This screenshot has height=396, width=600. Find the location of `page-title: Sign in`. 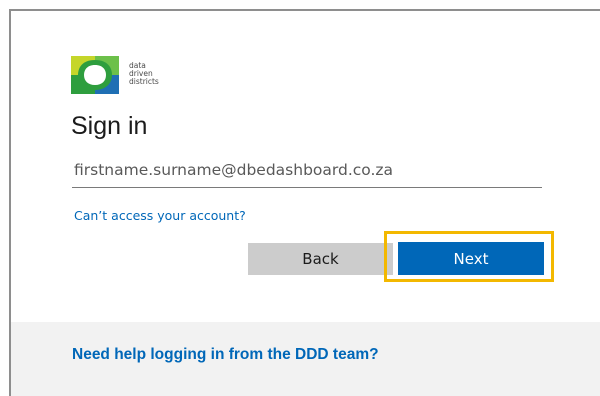

page-title: Sign in is located at coordinates (109, 126).